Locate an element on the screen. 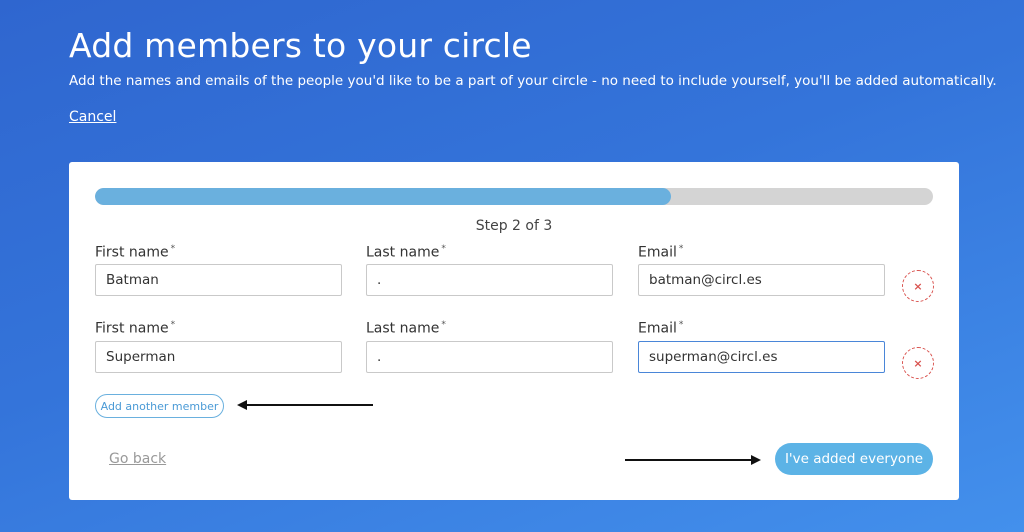 The height and width of the screenshot is (532, 1024). arrow-right-icon is located at coordinates (693, 460).